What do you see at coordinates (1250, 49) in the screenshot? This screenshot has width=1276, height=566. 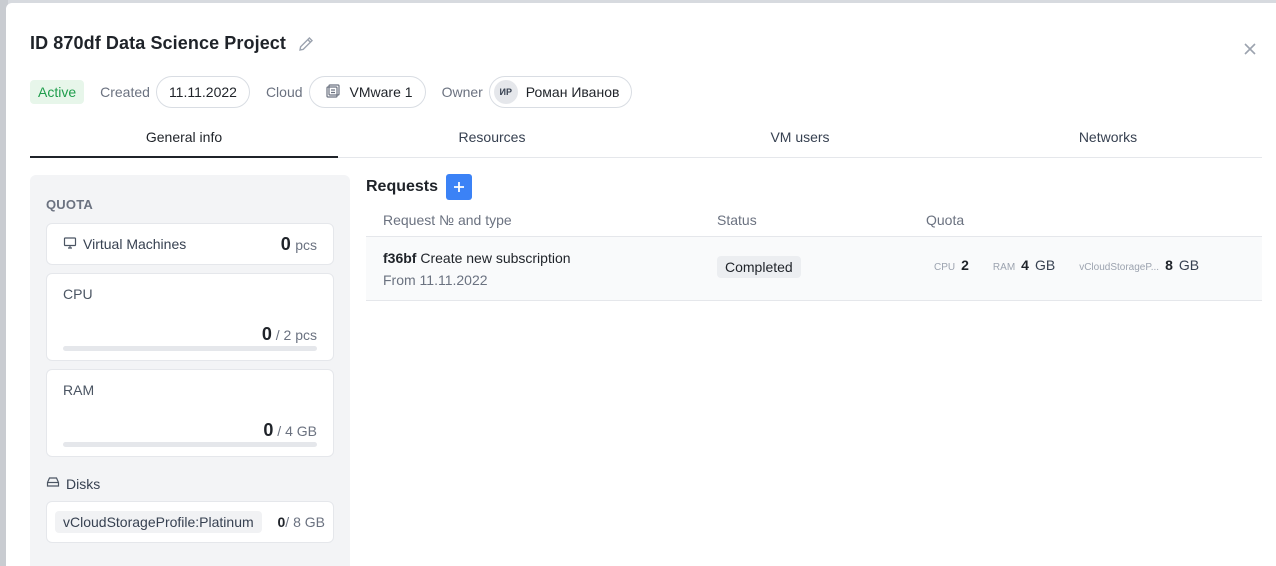 I see `close-icon` at bounding box center [1250, 49].